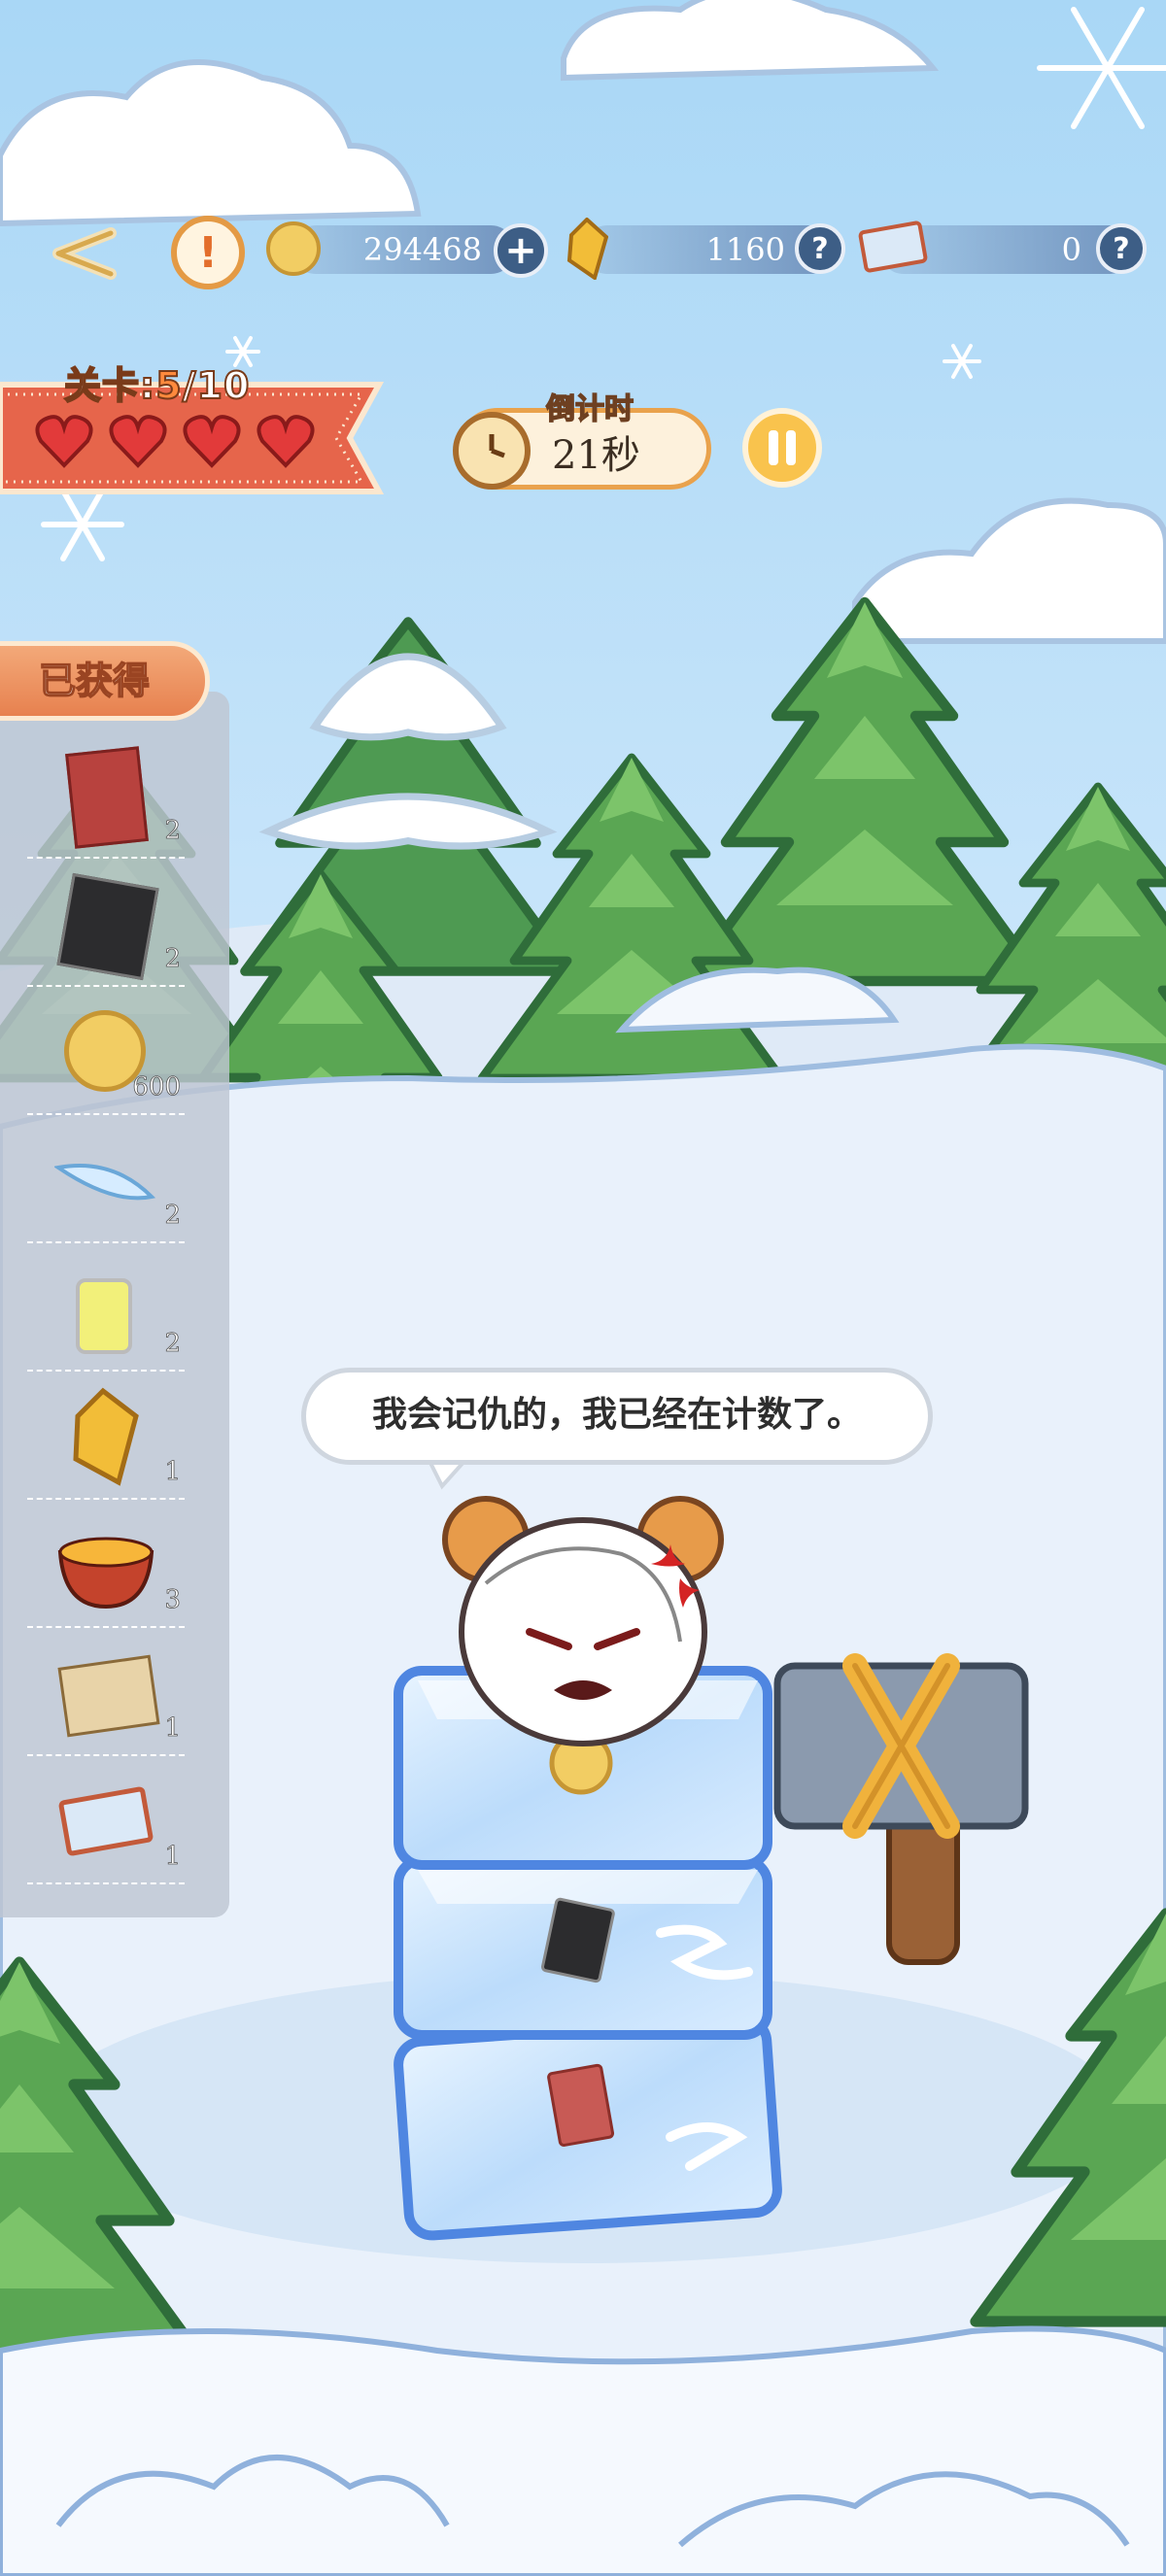 Image resolution: width=1166 pixels, height=2576 pixels. Describe the element at coordinates (1071, 249) in the screenshot. I see `ticket-count: 0` at that location.